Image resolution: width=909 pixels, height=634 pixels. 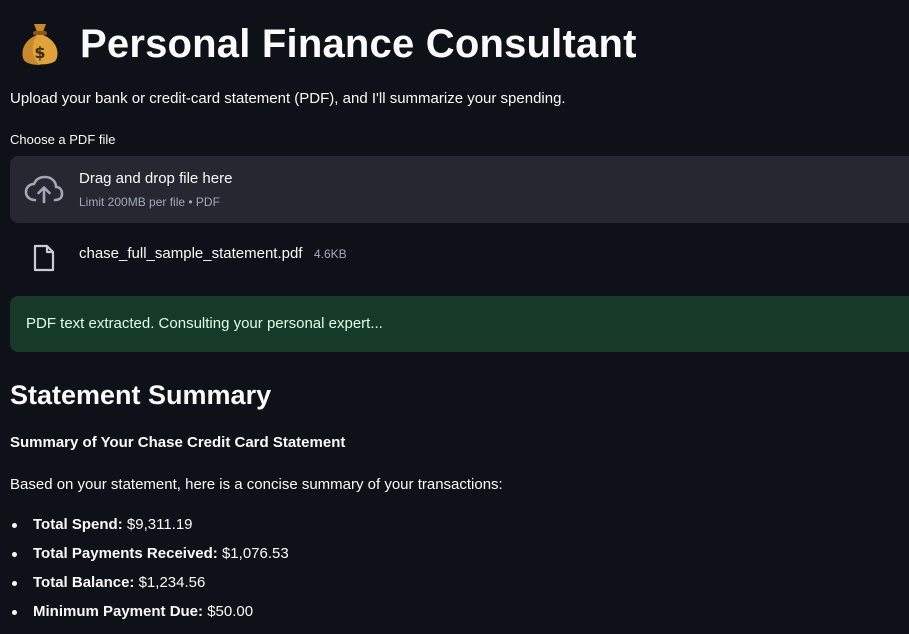 What do you see at coordinates (159, 524) in the screenshot?
I see `summary-item-value: $9,311.19` at bounding box center [159, 524].